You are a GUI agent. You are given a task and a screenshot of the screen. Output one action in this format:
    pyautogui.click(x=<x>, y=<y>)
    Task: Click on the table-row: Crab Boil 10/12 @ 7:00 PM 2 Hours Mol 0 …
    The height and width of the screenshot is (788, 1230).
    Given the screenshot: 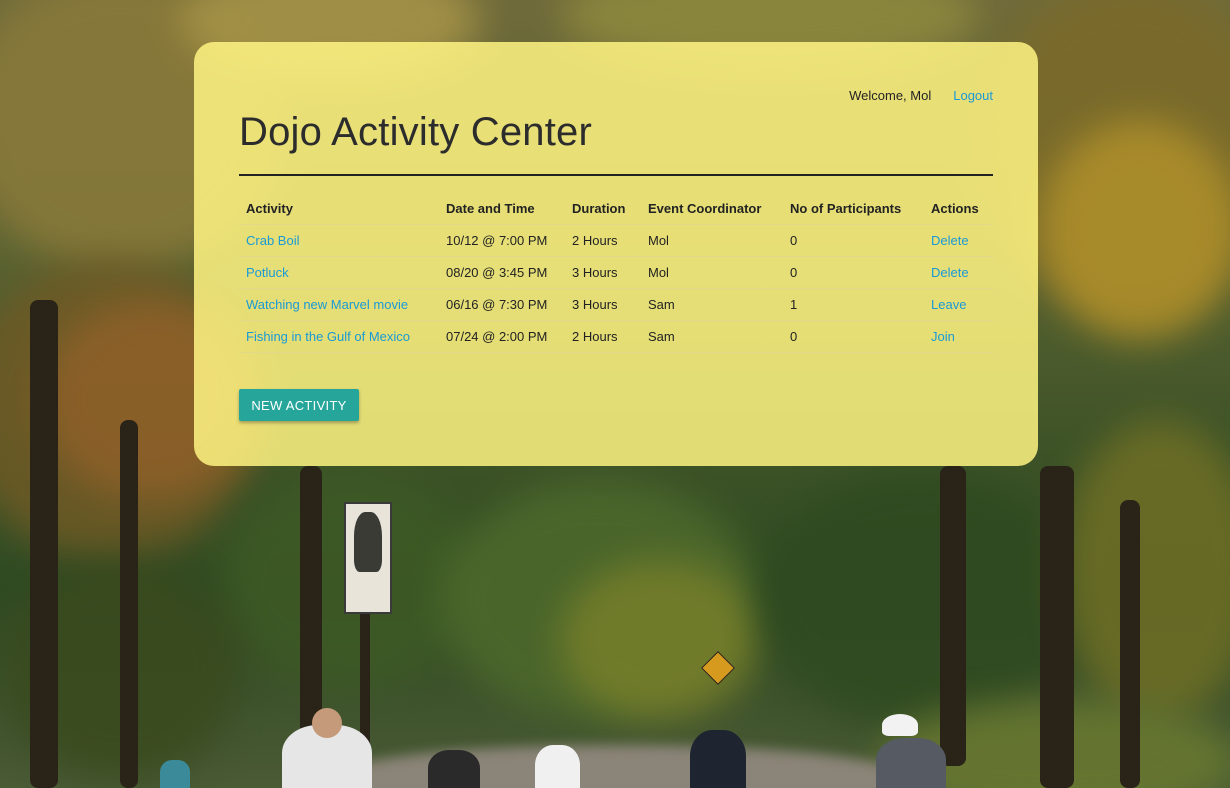 What is the action you would take?
    pyautogui.click(x=616, y=240)
    